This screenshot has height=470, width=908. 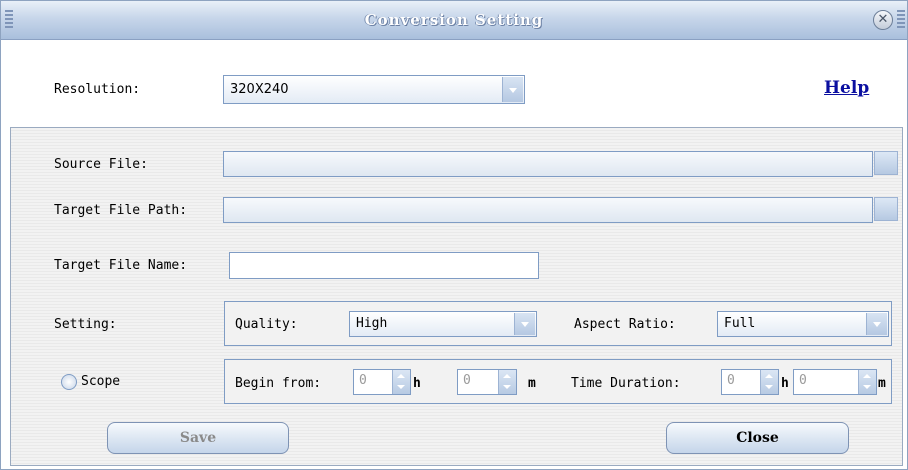 I want to click on source-browse-button, so click(x=886, y=163).